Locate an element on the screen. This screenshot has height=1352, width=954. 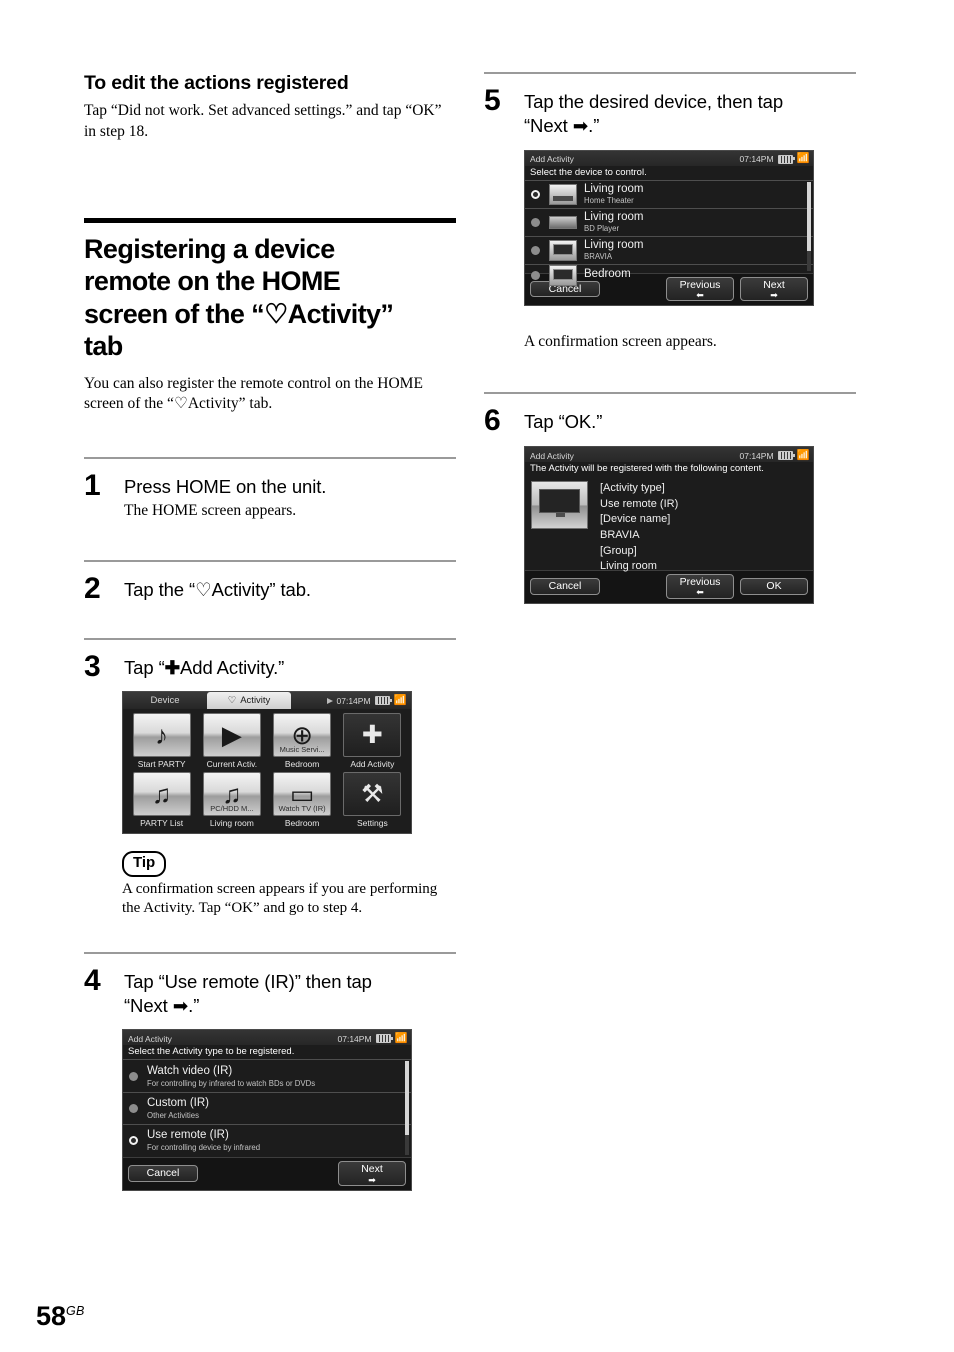
home-tab-device-label: Device is located at coordinates (165, 701).